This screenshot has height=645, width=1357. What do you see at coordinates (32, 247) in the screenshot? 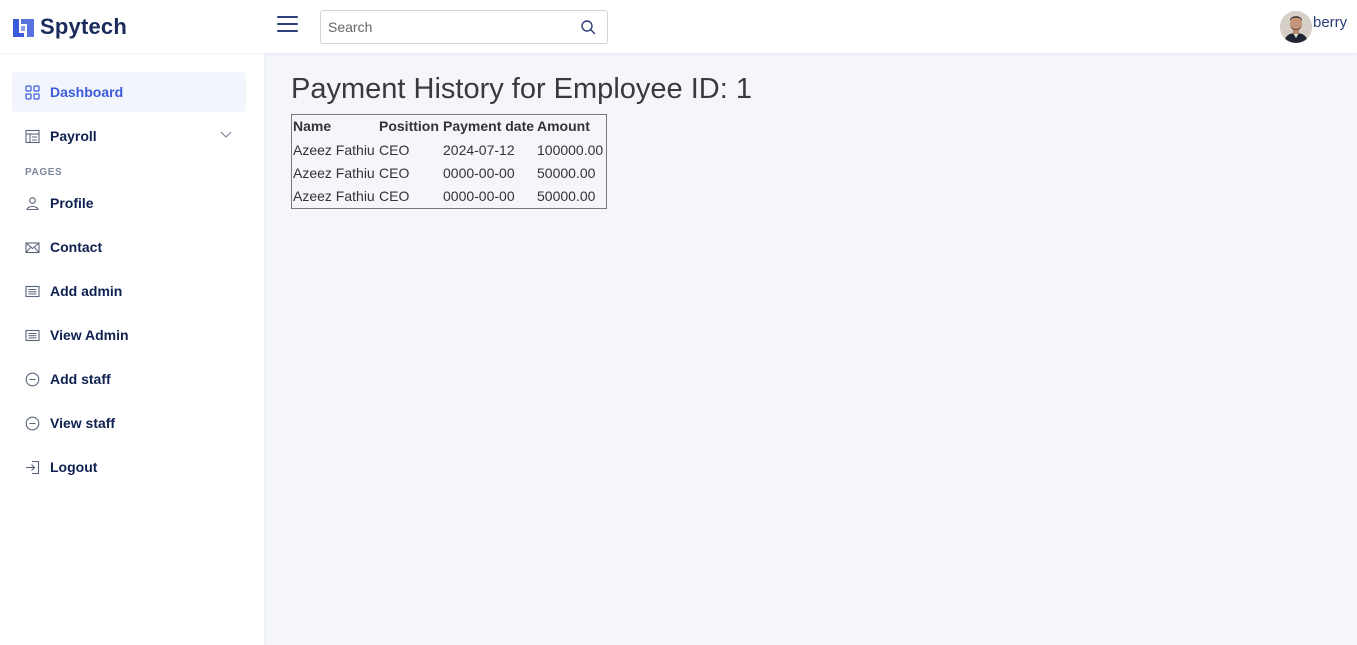
I see `mail-icon` at bounding box center [32, 247].